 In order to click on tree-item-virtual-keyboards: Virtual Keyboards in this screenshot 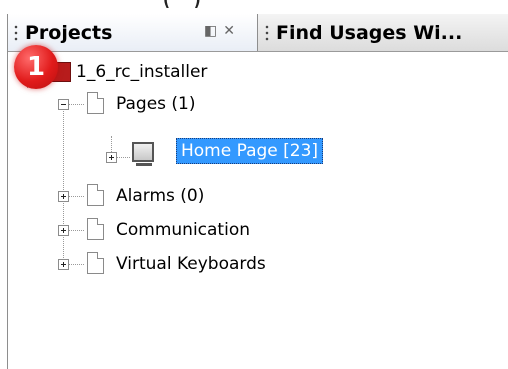, I will do `click(191, 264)`.